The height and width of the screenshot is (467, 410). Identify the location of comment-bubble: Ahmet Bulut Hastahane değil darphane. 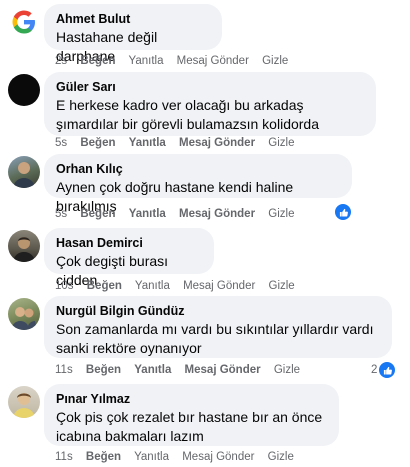
(133, 34).